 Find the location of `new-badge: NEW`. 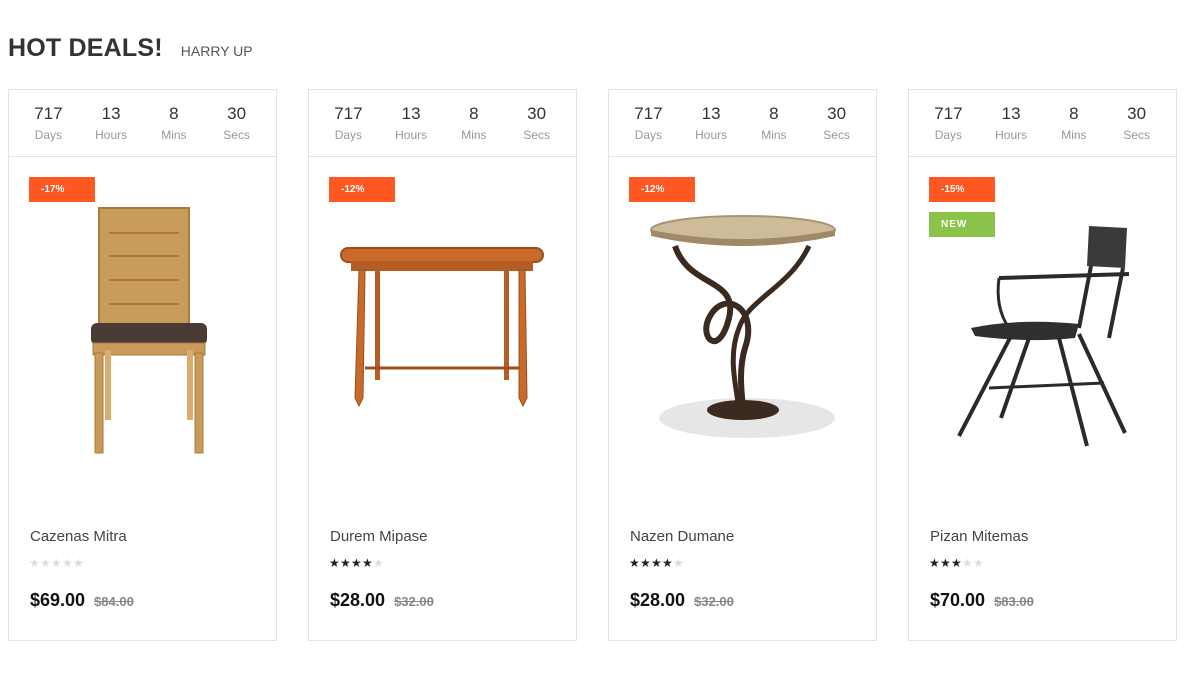

new-badge: NEW is located at coordinates (962, 224).